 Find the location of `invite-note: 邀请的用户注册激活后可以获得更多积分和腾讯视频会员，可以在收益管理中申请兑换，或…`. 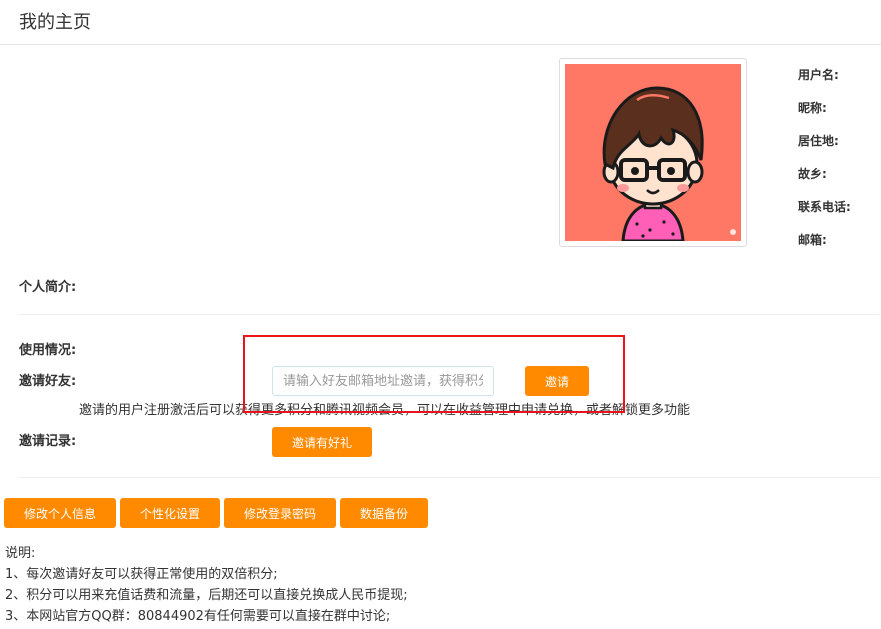

invite-note: 邀请的用户注册激活后可以获得更多积分和腾讯视频会员，可以在收益管理中申请兑换，或… is located at coordinates (385, 410).